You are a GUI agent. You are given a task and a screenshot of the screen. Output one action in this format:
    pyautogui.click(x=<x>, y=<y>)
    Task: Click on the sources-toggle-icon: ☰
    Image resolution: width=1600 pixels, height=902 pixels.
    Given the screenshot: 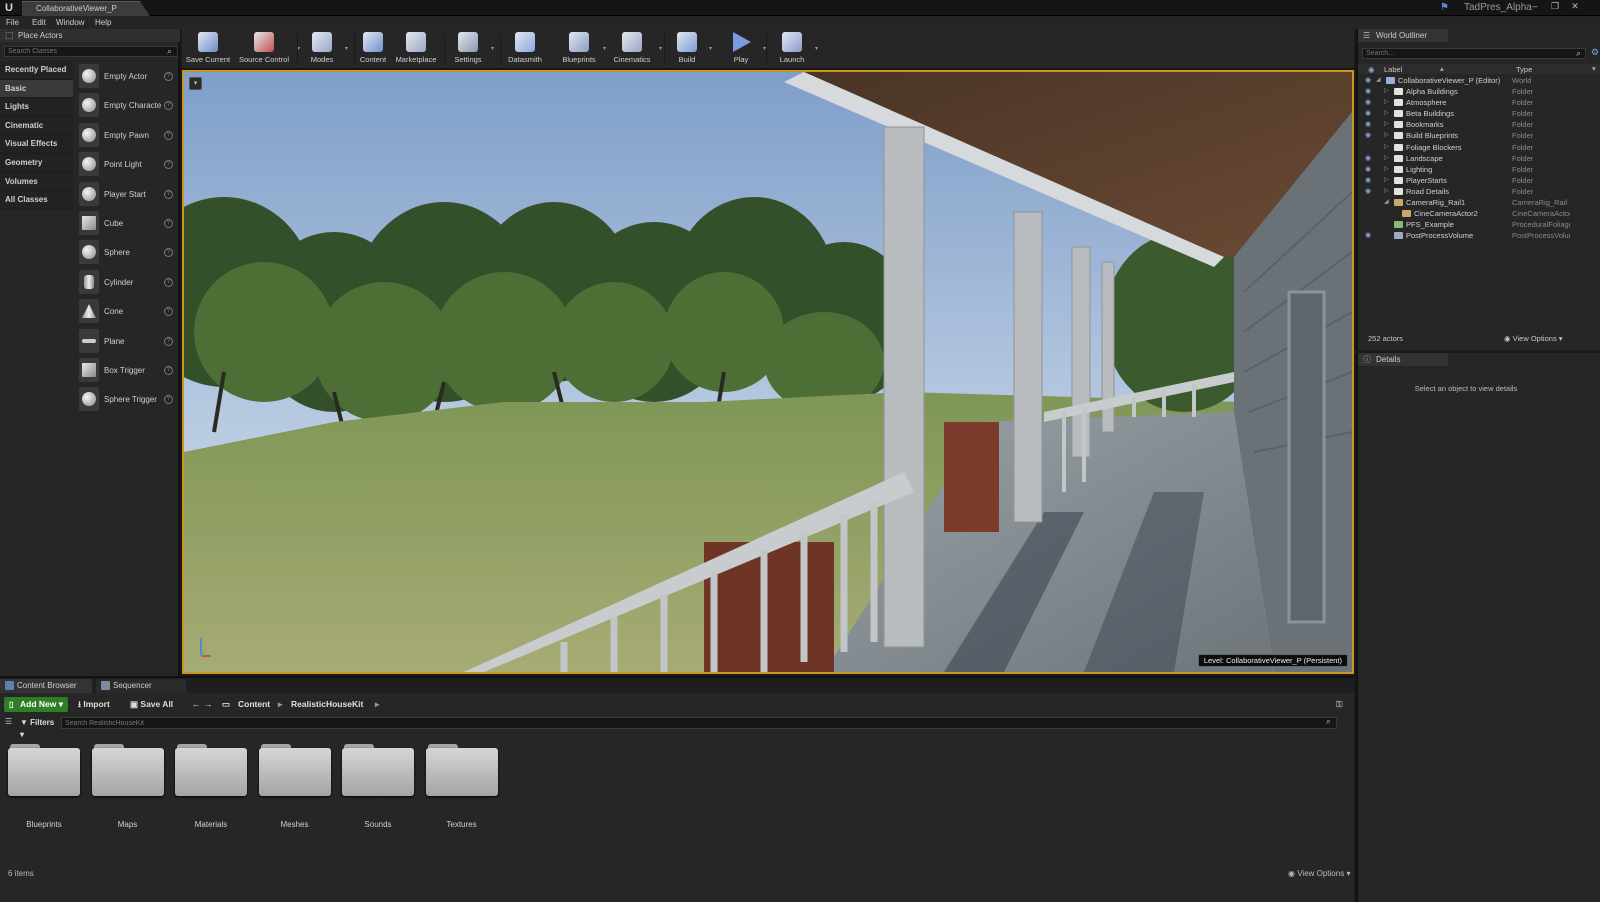 What is the action you would take?
    pyautogui.click(x=8, y=721)
    